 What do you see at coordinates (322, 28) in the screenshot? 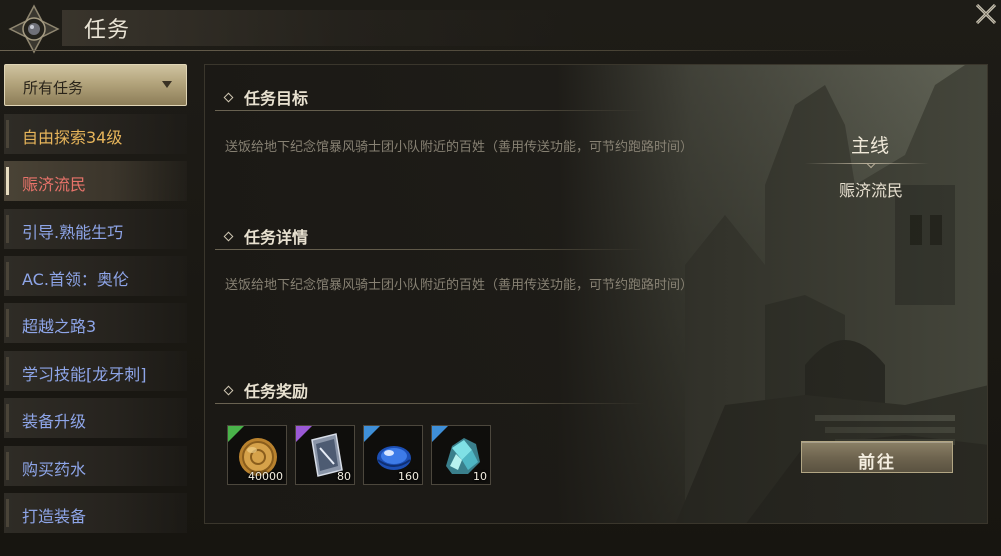
I see `title-bar` at bounding box center [322, 28].